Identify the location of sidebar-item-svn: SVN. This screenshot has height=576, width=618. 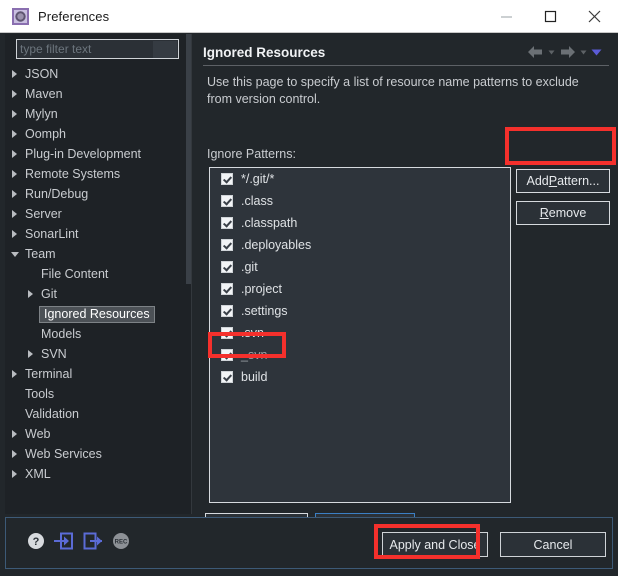
(98, 354).